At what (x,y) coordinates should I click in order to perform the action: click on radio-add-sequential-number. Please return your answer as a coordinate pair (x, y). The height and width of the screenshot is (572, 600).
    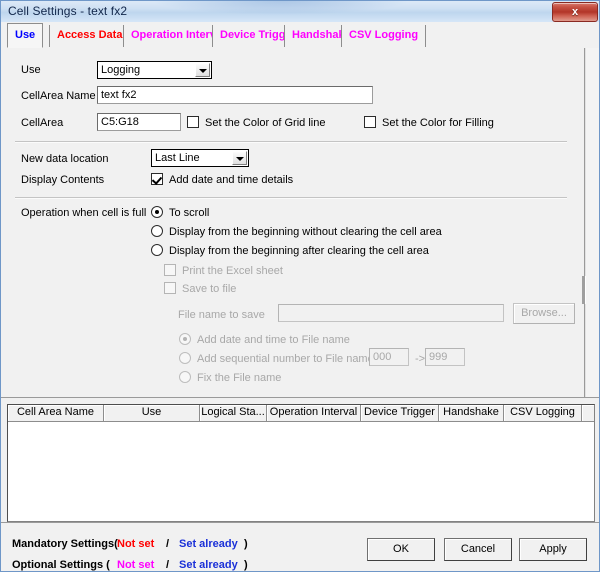
    Looking at the image, I should click on (185, 358).